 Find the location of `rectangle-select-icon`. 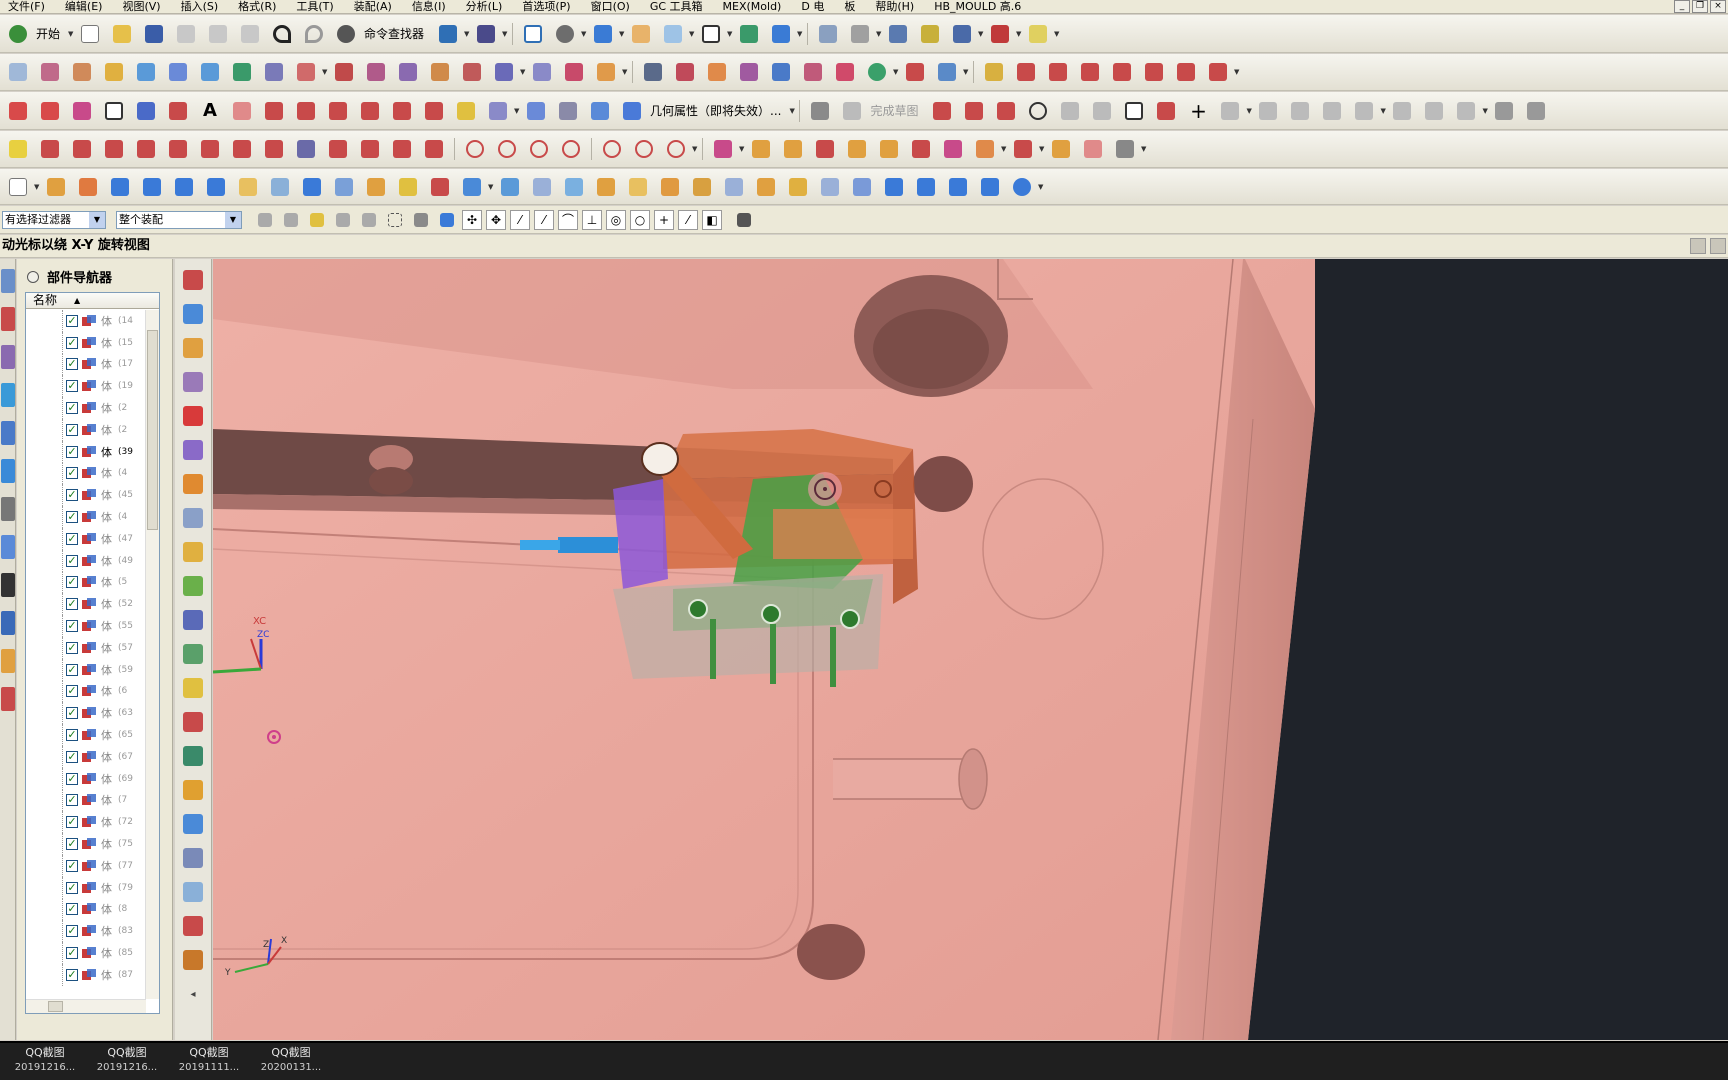

rectangle-select-icon is located at coordinates (395, 220).